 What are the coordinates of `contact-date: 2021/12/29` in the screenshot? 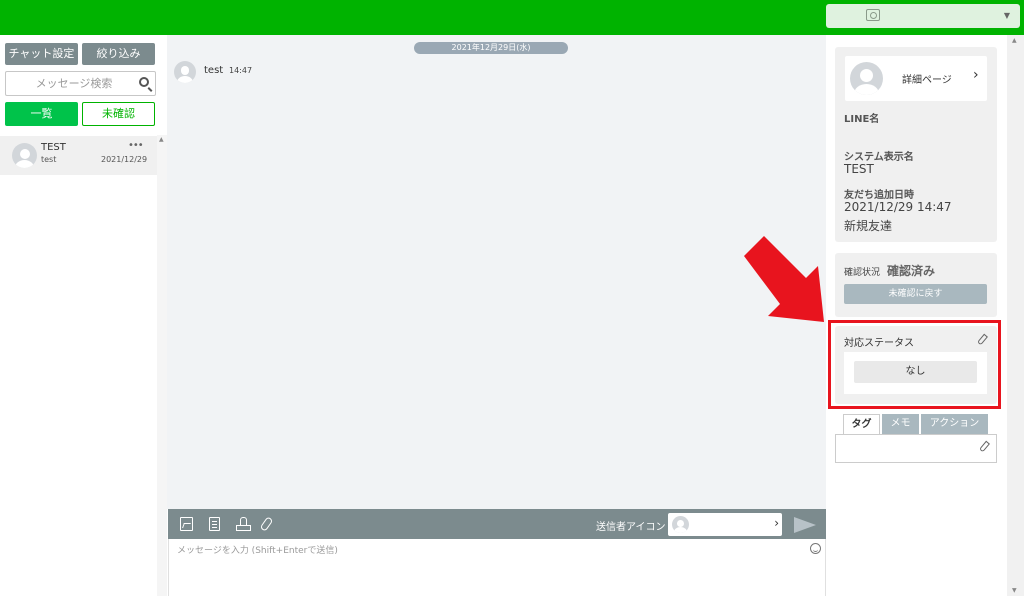 It's located at (124, 159).